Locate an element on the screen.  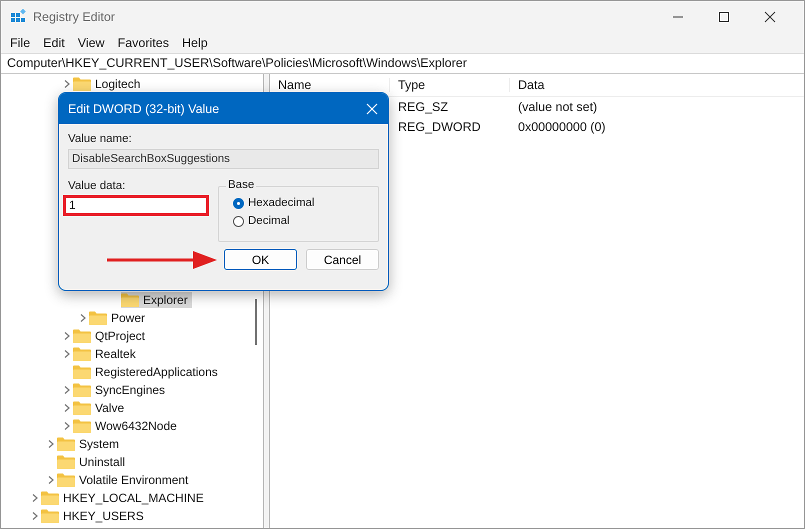
tree-item: Explorer is located at coordinates (156, 300).